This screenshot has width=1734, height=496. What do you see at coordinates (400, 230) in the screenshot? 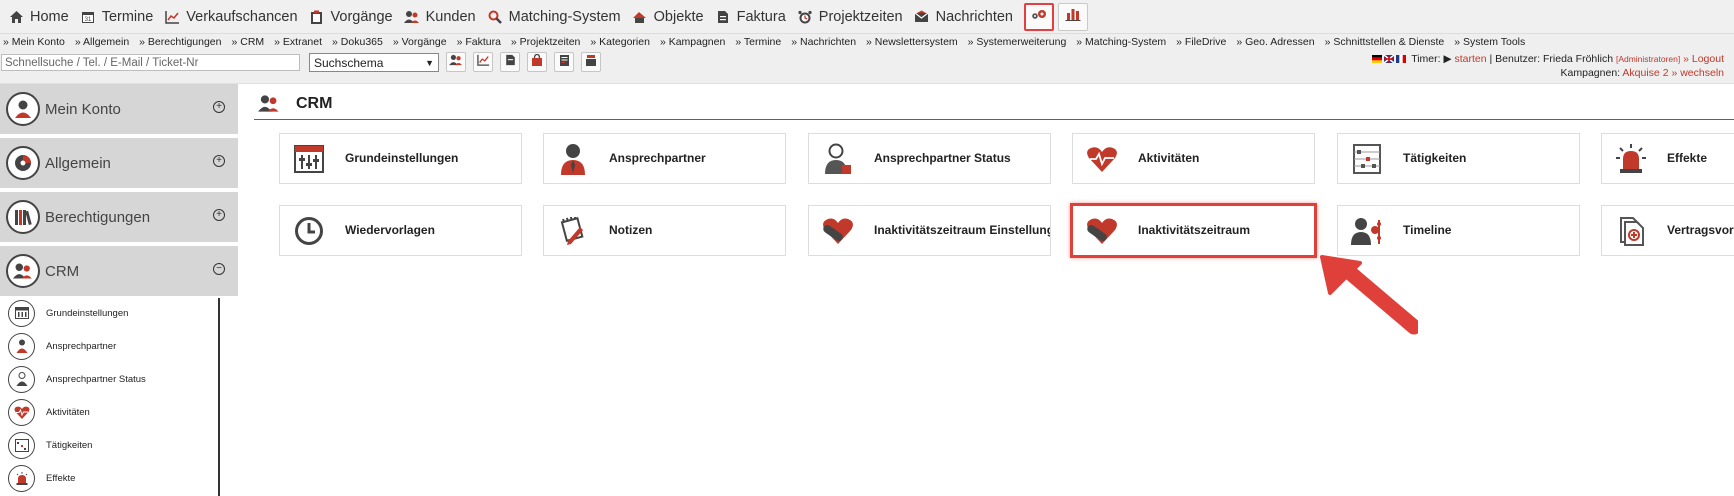
I see `tile-wiedervorlagen: Wiedervorlagen` at bounding box center [400, 230].